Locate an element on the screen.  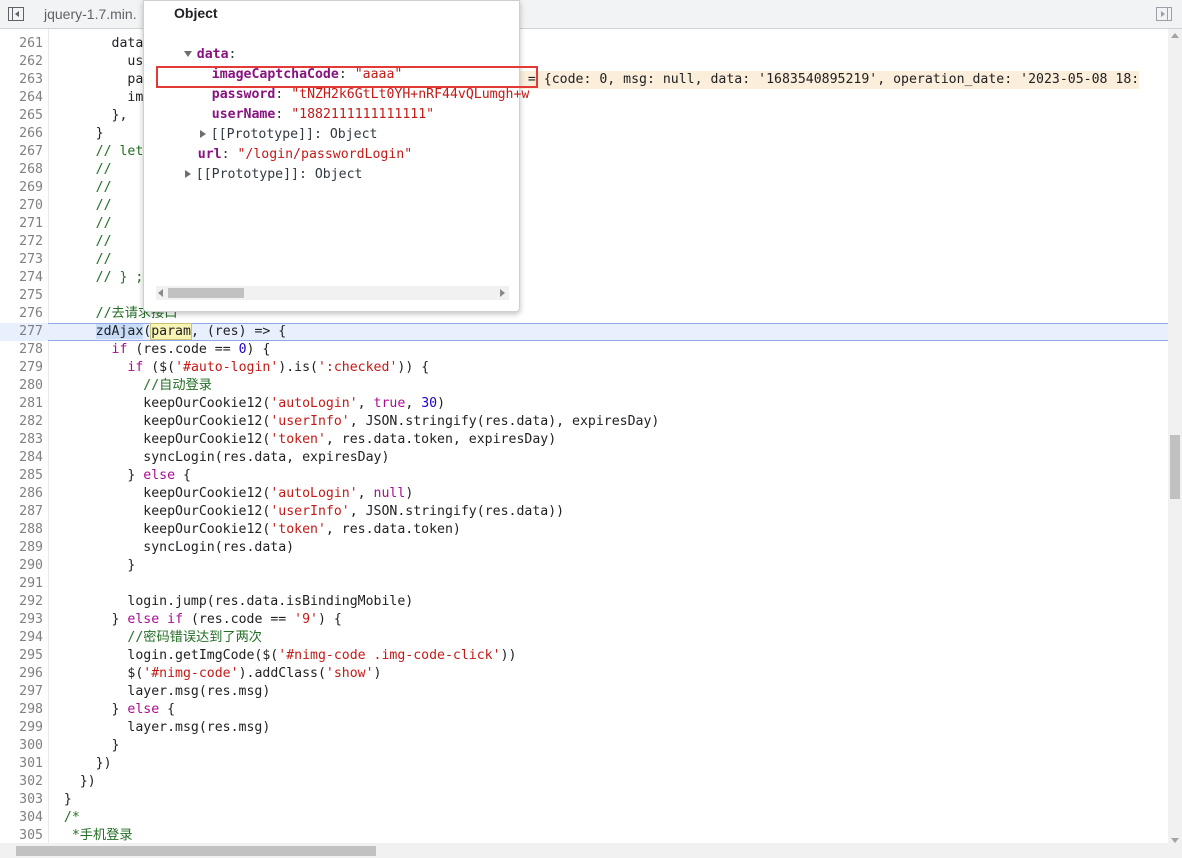
line-number: 280 is located at coordinates (21, 386).